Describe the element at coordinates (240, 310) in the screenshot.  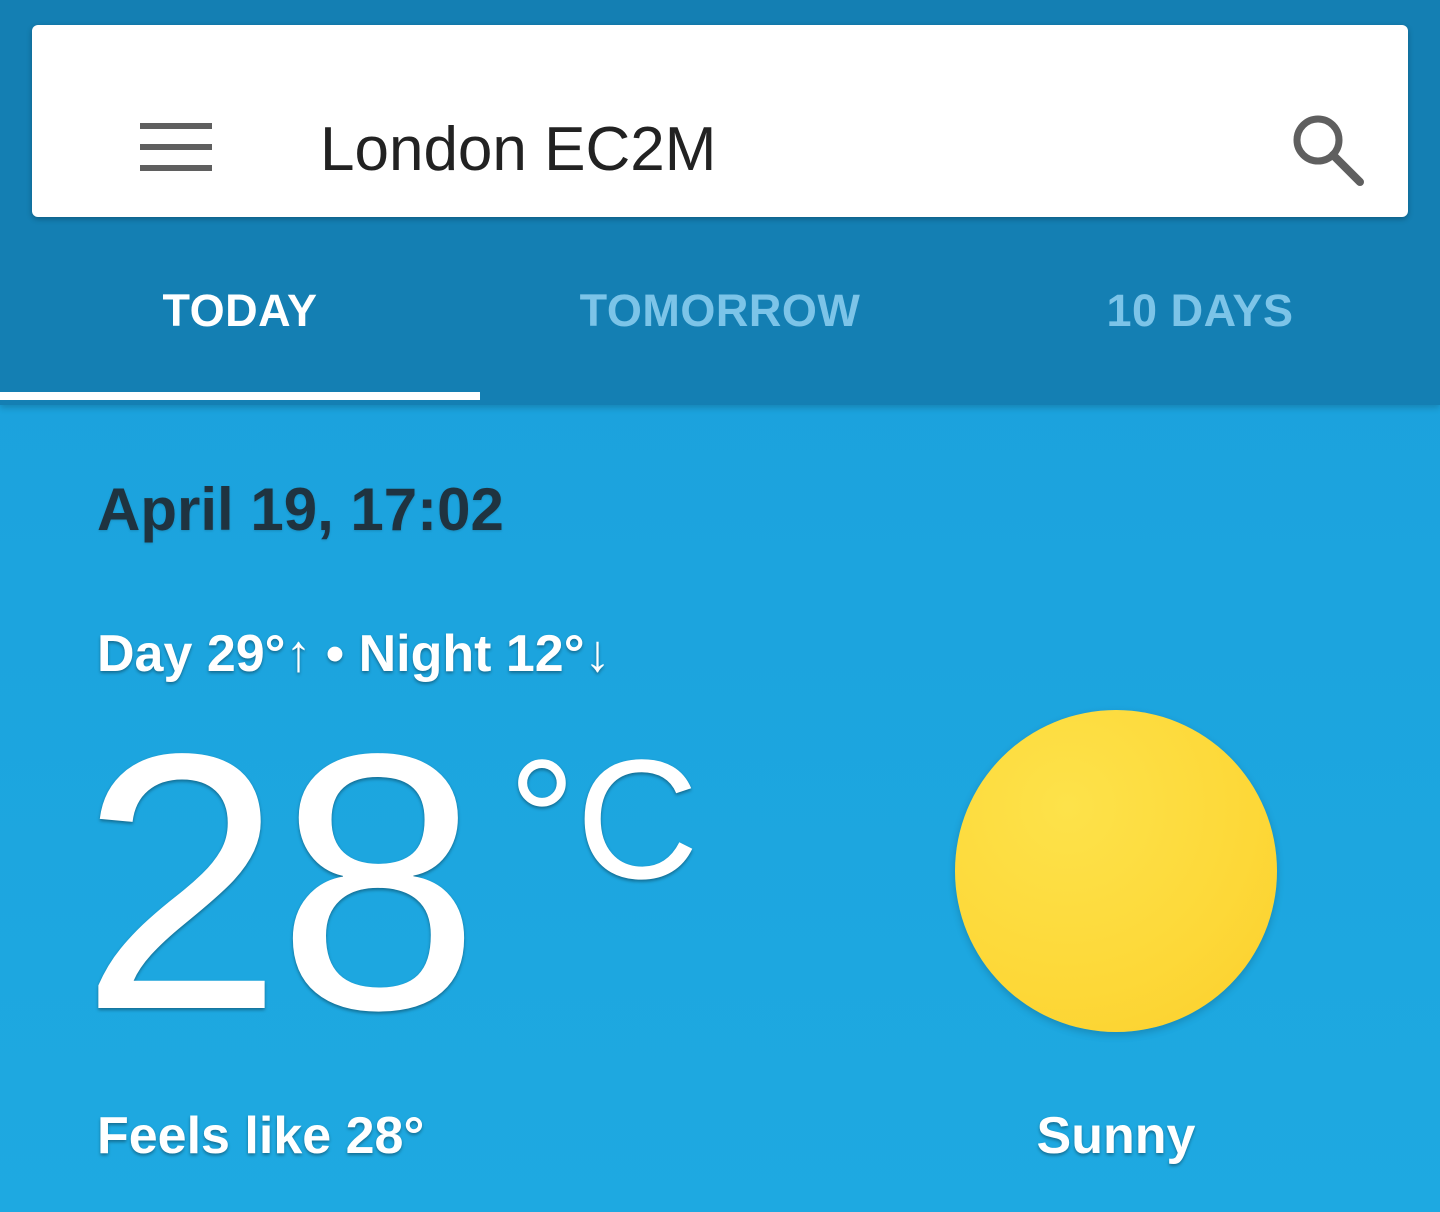
I see `tab-today-label: TODAY` at that location.